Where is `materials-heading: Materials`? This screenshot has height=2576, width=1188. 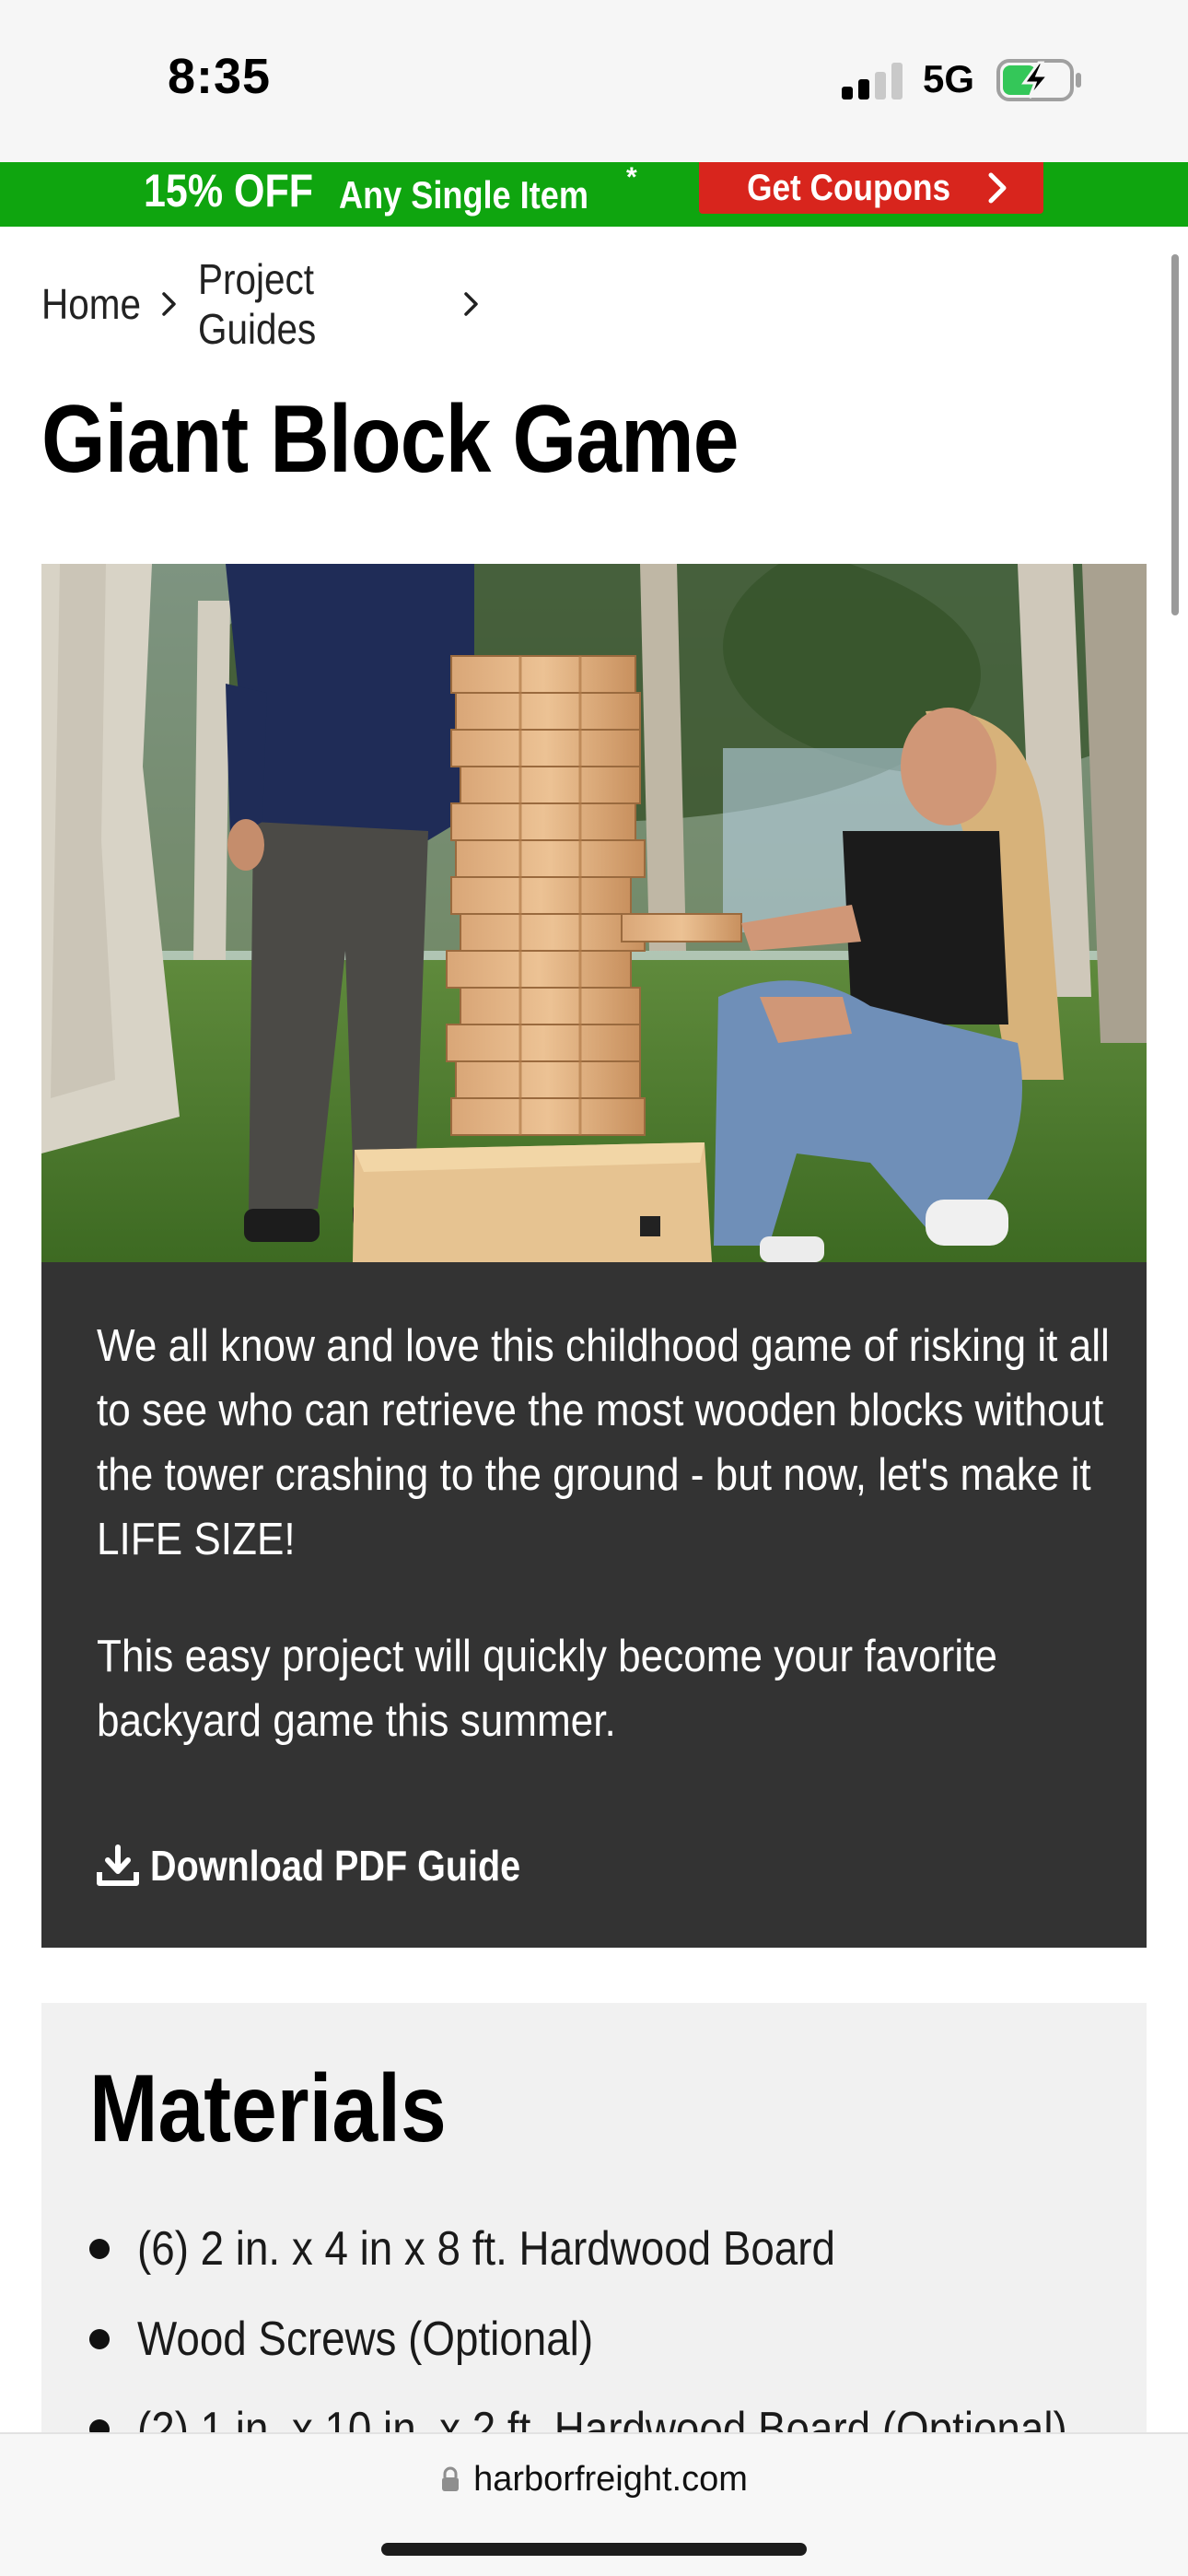 materials-heading: Materials is located at coordinates (268, 2108).